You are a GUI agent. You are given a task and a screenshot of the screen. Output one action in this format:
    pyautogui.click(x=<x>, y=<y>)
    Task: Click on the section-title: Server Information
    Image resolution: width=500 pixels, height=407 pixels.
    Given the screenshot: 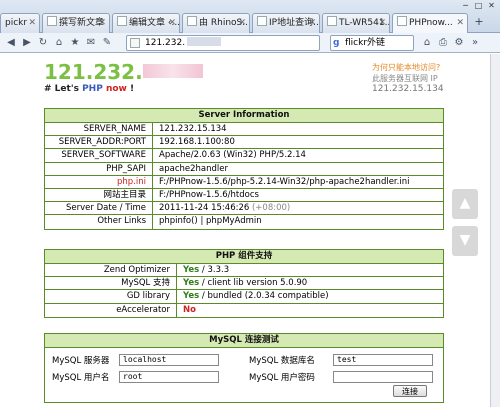 What is the action you would take?
    pyautogui.click(x=244, y=116)
    